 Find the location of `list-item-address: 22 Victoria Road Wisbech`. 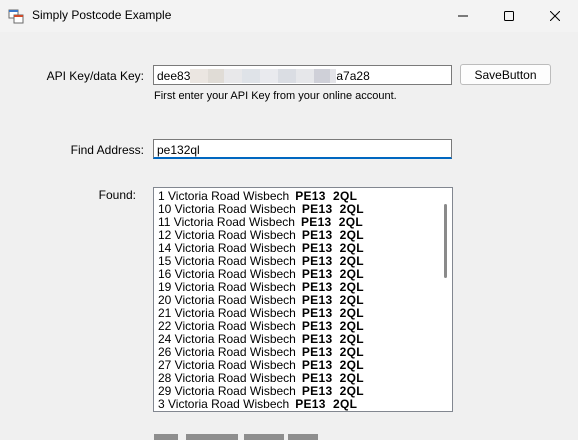

list-item-address: 22 Victoria Road Wisbech is located at coordinates (227, 326).